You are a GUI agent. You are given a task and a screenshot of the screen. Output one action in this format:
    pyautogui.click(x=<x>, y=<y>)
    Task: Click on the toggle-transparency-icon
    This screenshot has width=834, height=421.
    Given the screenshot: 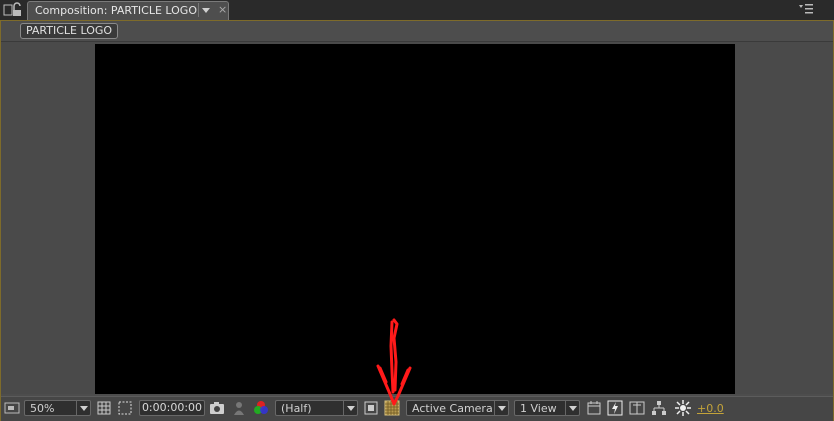 What is the action you would take?
    pyautogui.click(x=637, y=408)
    